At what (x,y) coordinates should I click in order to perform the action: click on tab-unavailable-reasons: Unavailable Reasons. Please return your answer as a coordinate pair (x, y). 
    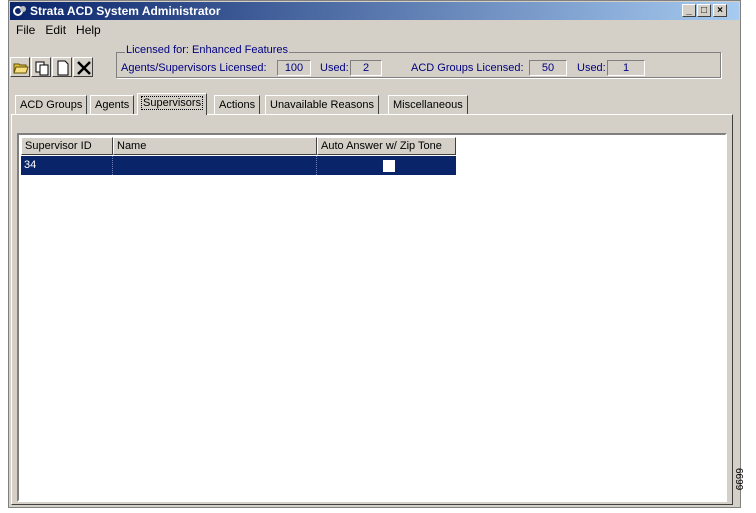
    Looking at the image, I should click on (322, 104).